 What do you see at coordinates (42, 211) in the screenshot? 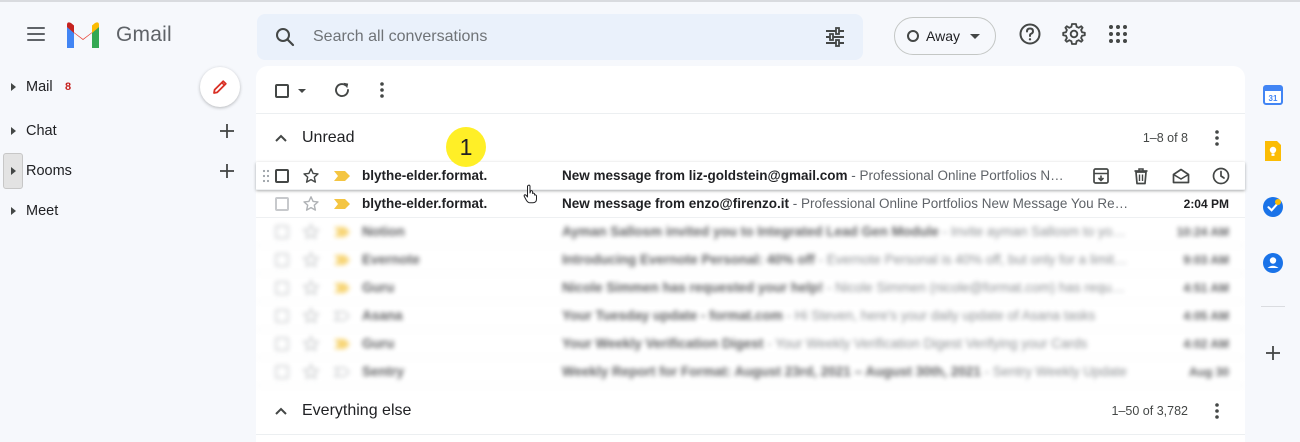
I see `nav-label-meet: Meet` at bounding box center [42, 211].